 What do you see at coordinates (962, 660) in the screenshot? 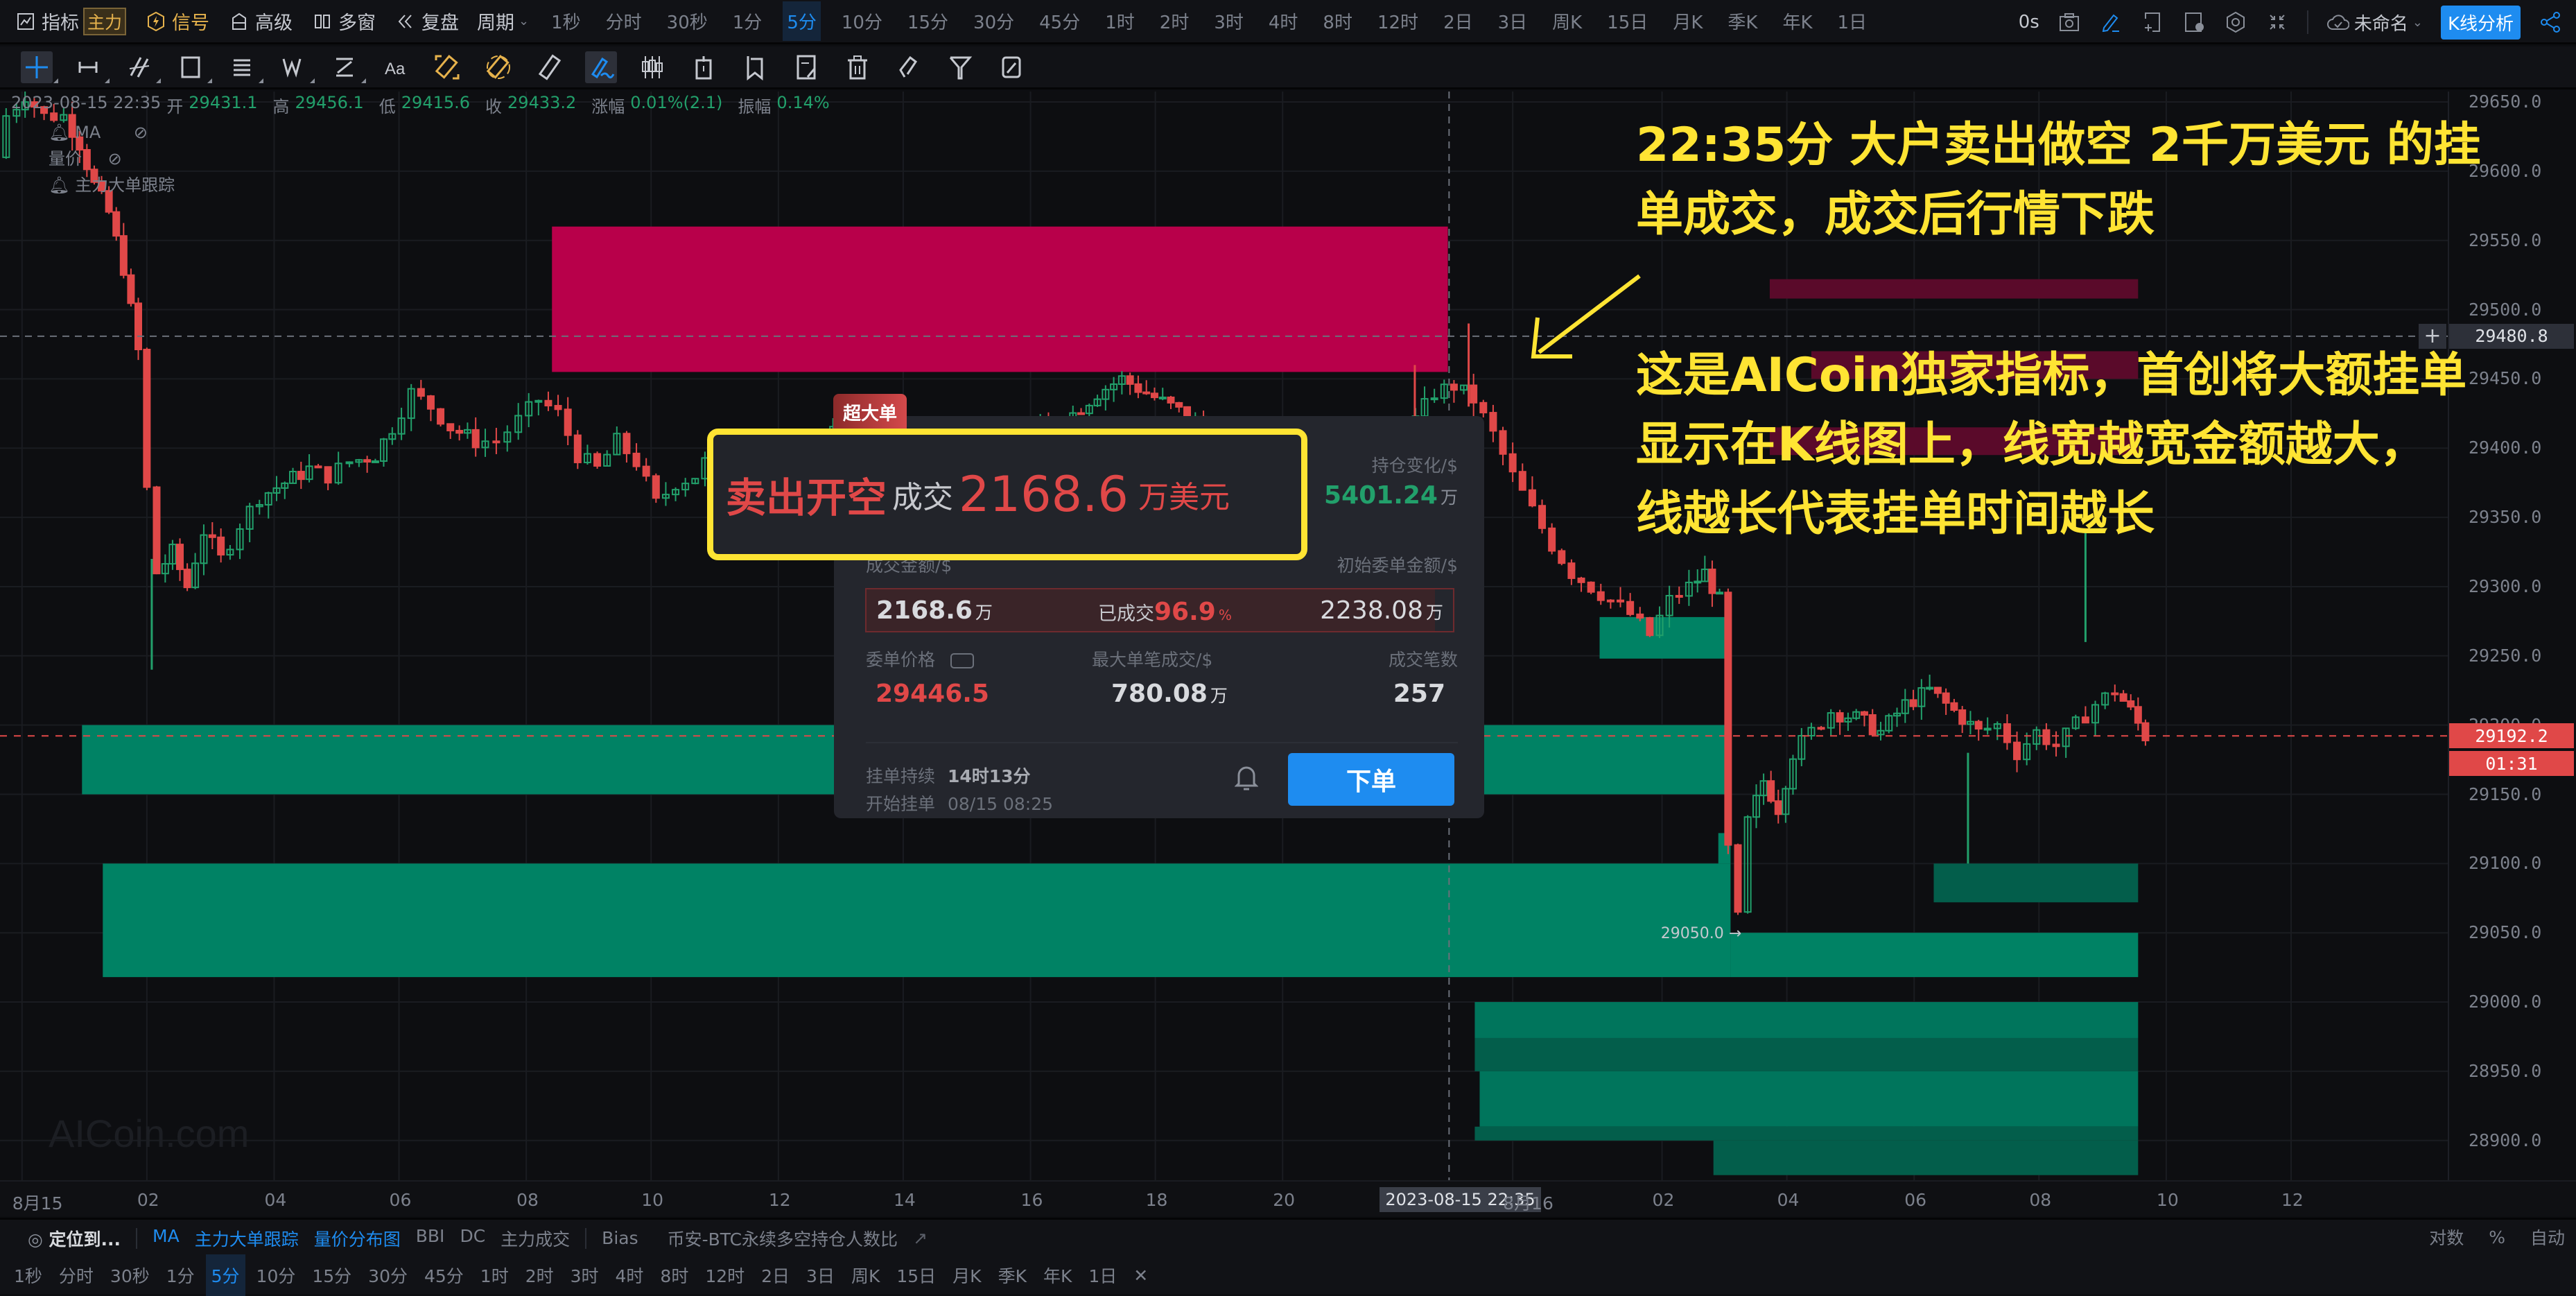
I see `tag-icon` at bounding box center [962, 660].